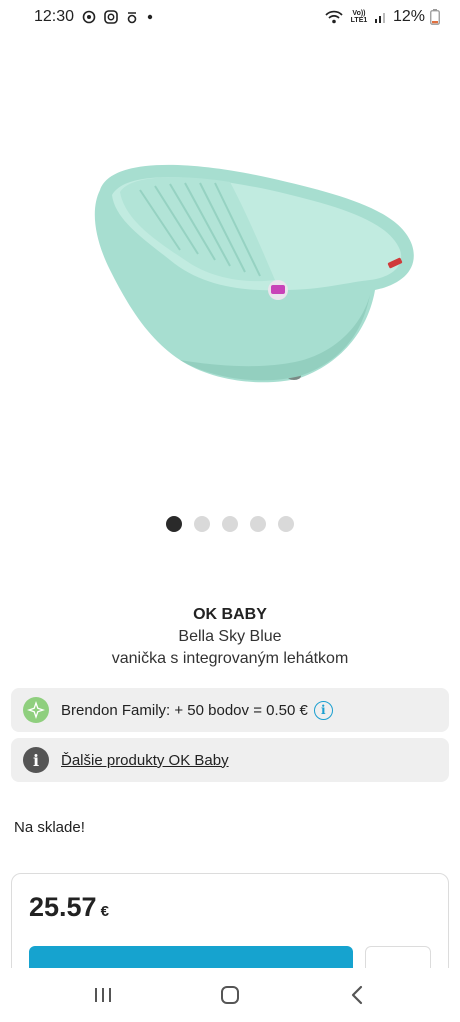 The height and width of the screenshot is (1022, 460). What do you see at coordinates (359, 17) in the screenshot?
I see `volte-icon: Vo)) LTE1` at bounding box center [359, 17].